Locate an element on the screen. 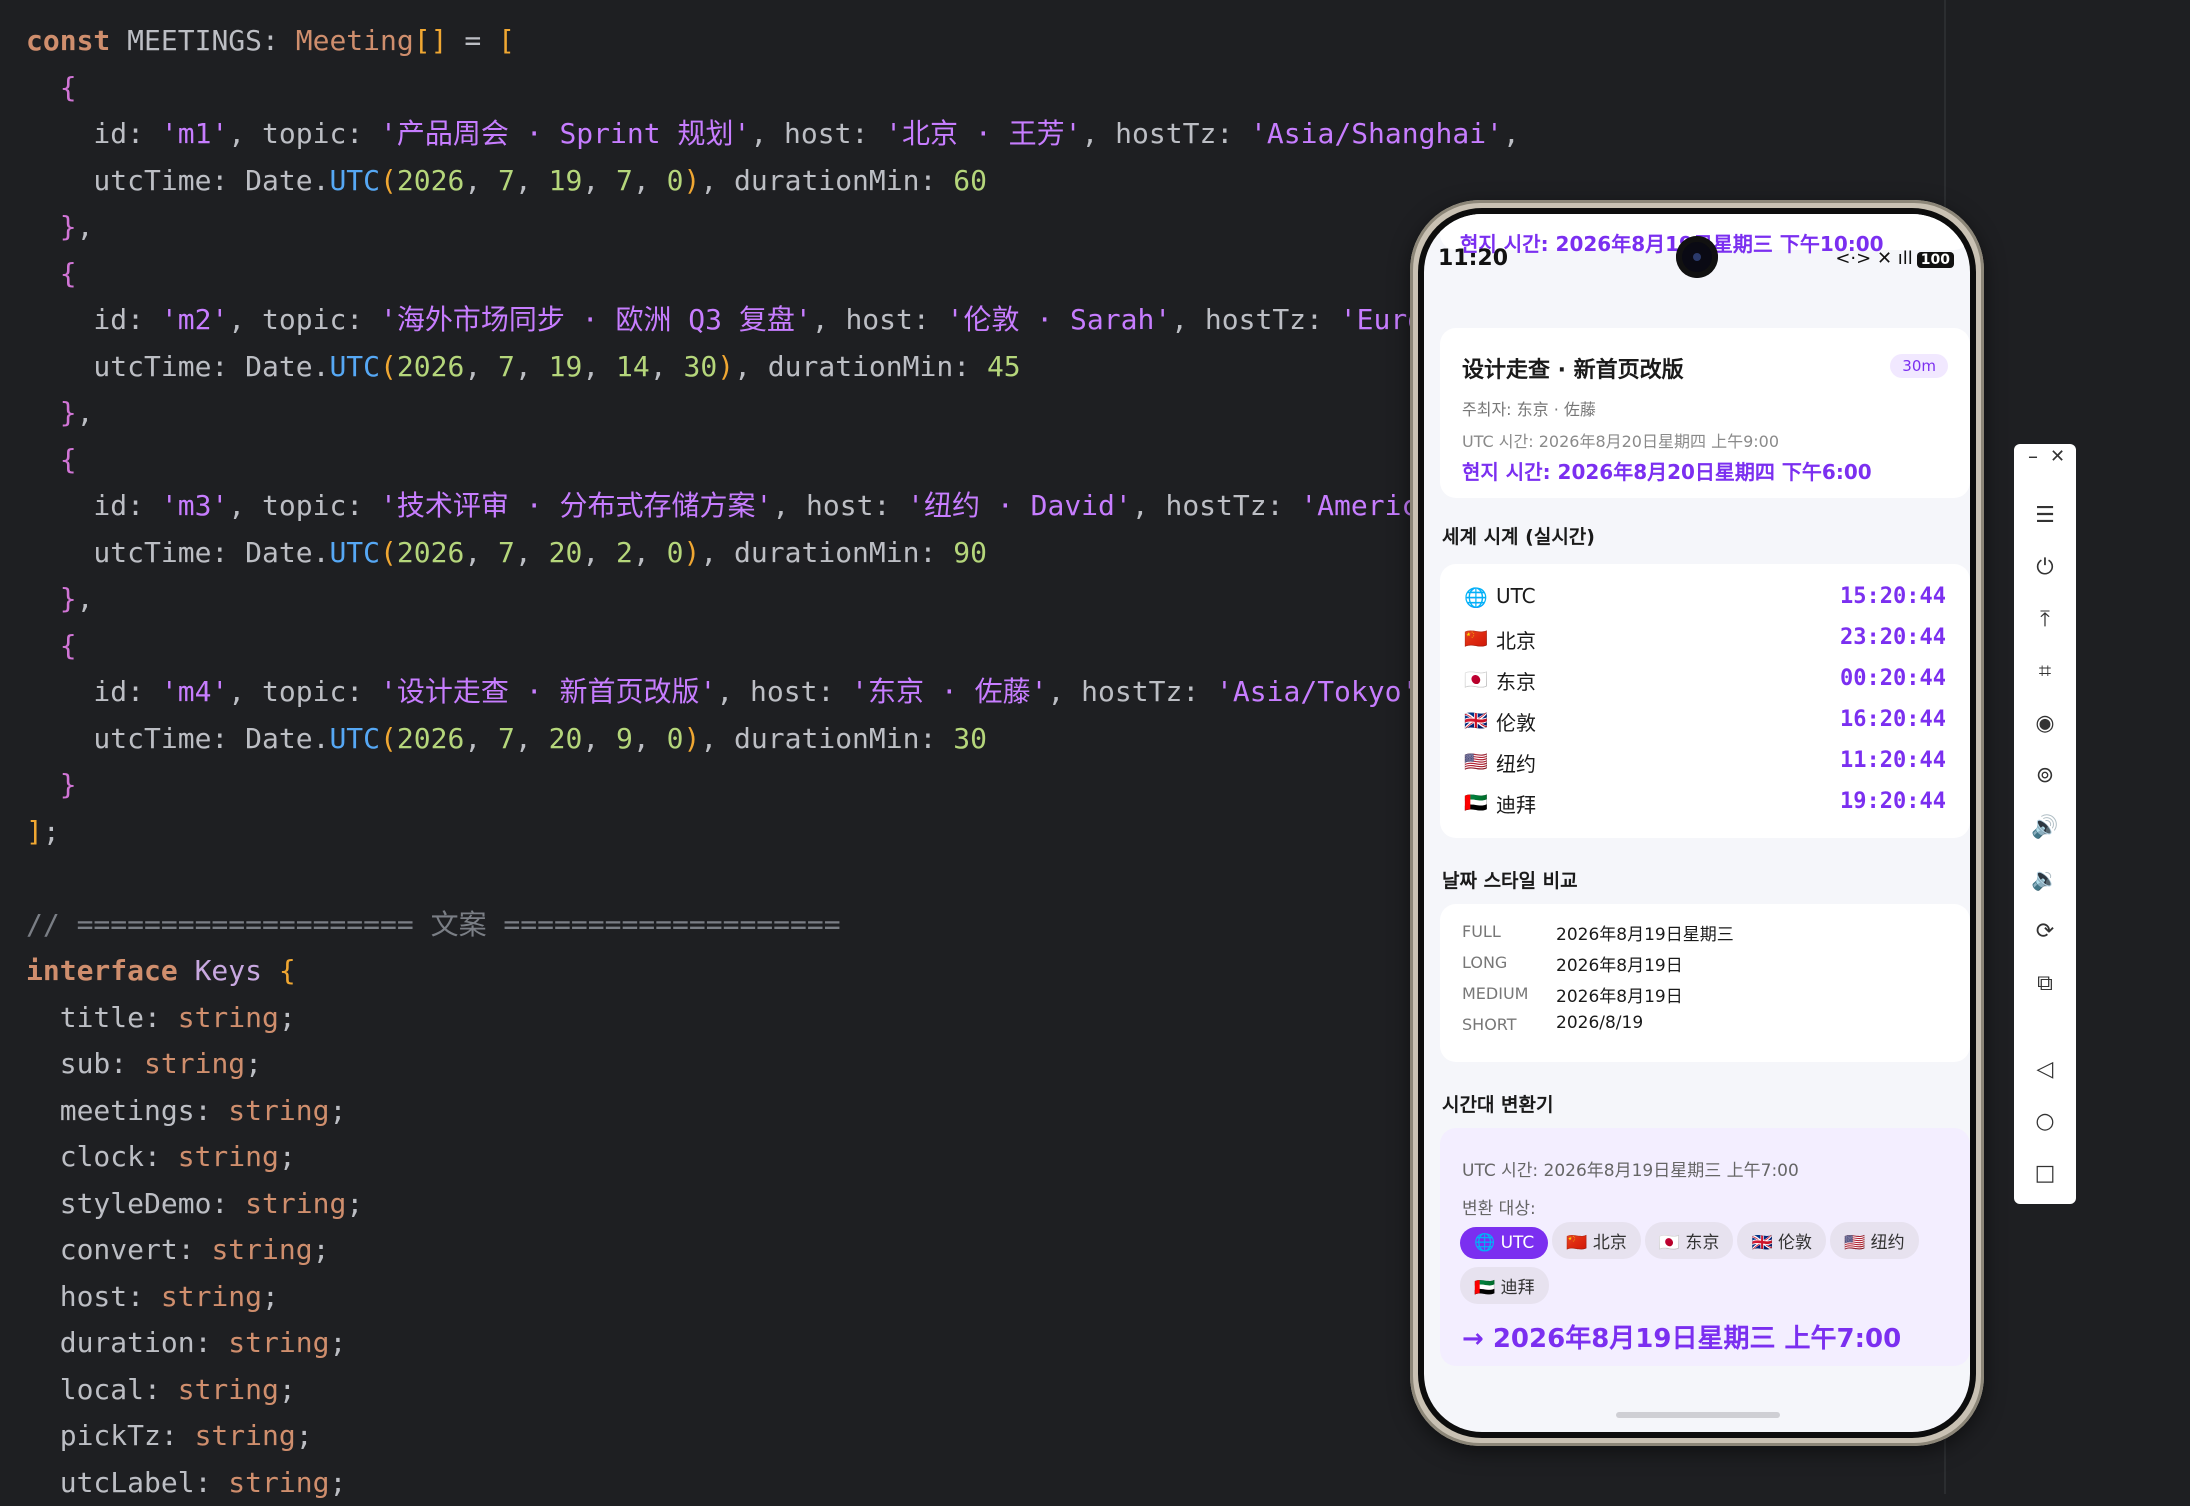 The image size is (2190, 1506). location-icon: ⊚ is located at coordinates (2045, 776).